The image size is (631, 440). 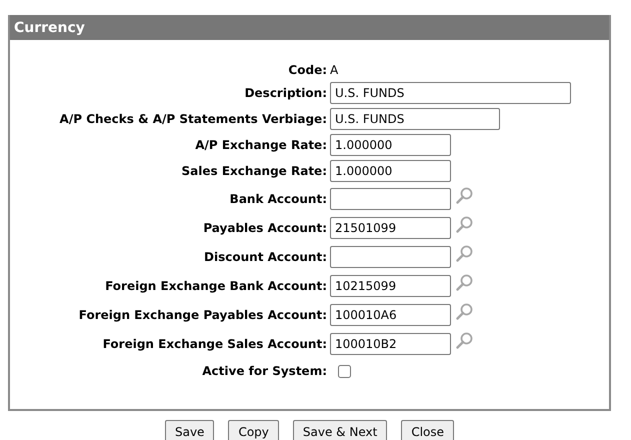 I want to click on field-label: Description:, so click(x=285, y=93).